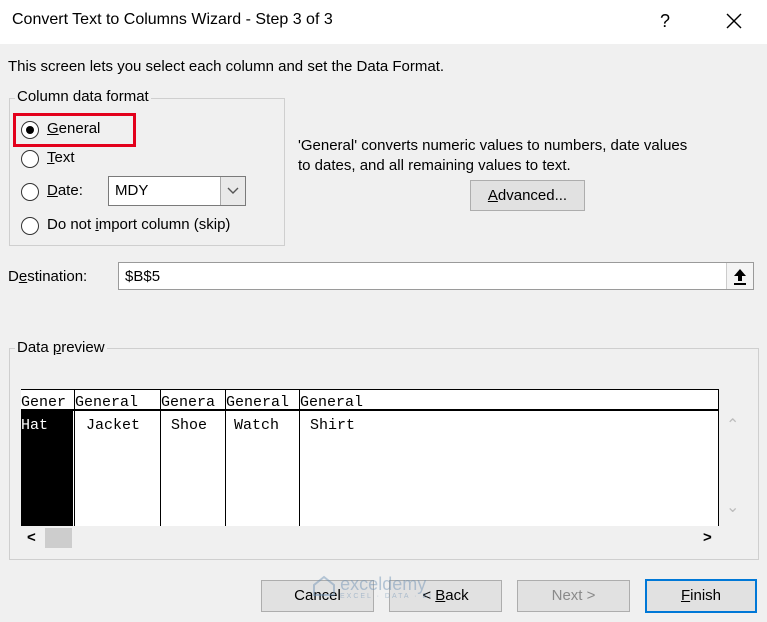 Image resolution: width=767 pixels, height=622 pixels. Describe the element at coordinates (30, 159) in the screenshot. I see `radio-text-button` at that location.